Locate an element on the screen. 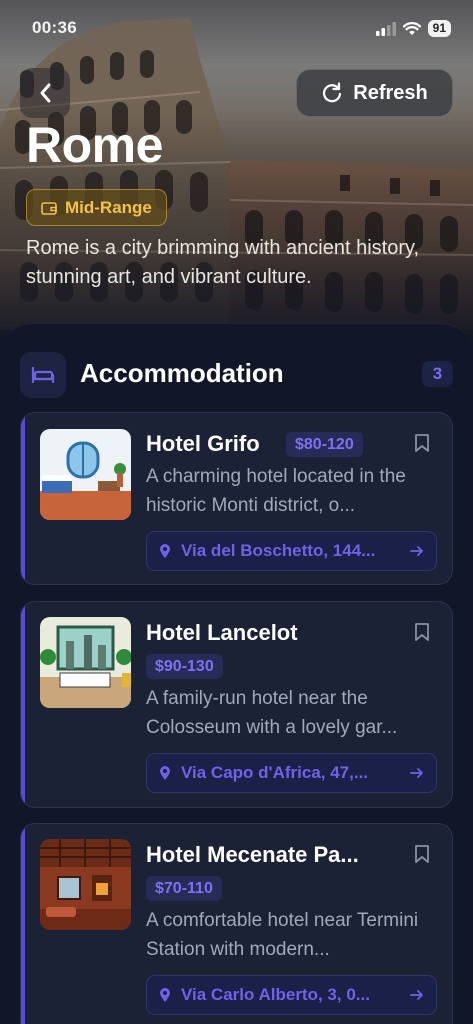  refresh-icon is located at coordinates (332, 92).